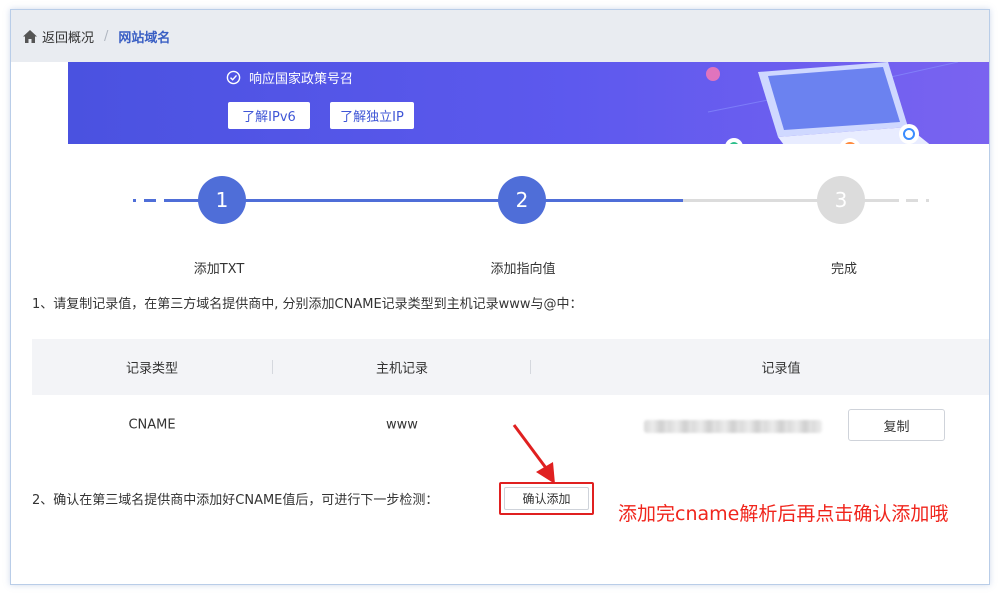 The width and height of the screenshot is (1000, 593). Describe the element at coordinates (219, 269) in the screenshot. I see `step-1-label: 添加TXT` at that location.